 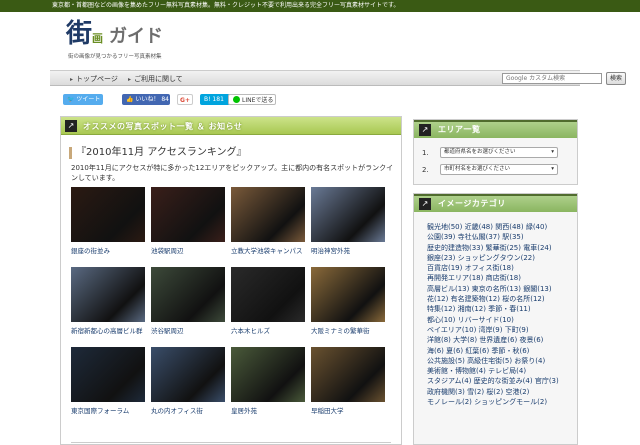 I want to click on category-link: 官庁(3), so click(x=547, y=381).